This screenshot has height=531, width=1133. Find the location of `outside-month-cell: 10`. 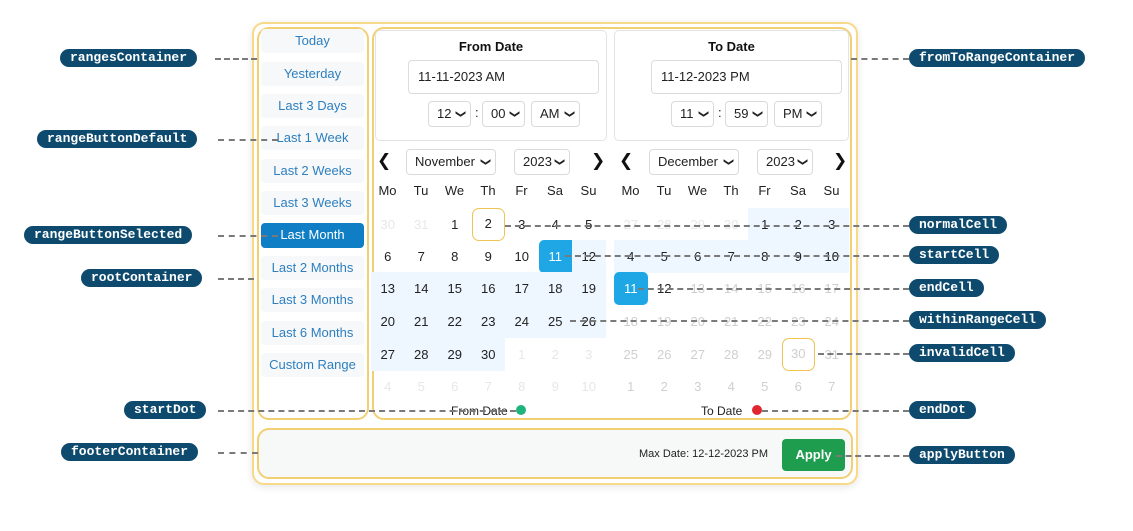

outside-month-cell: 10 is located at coordinates (588, 386).